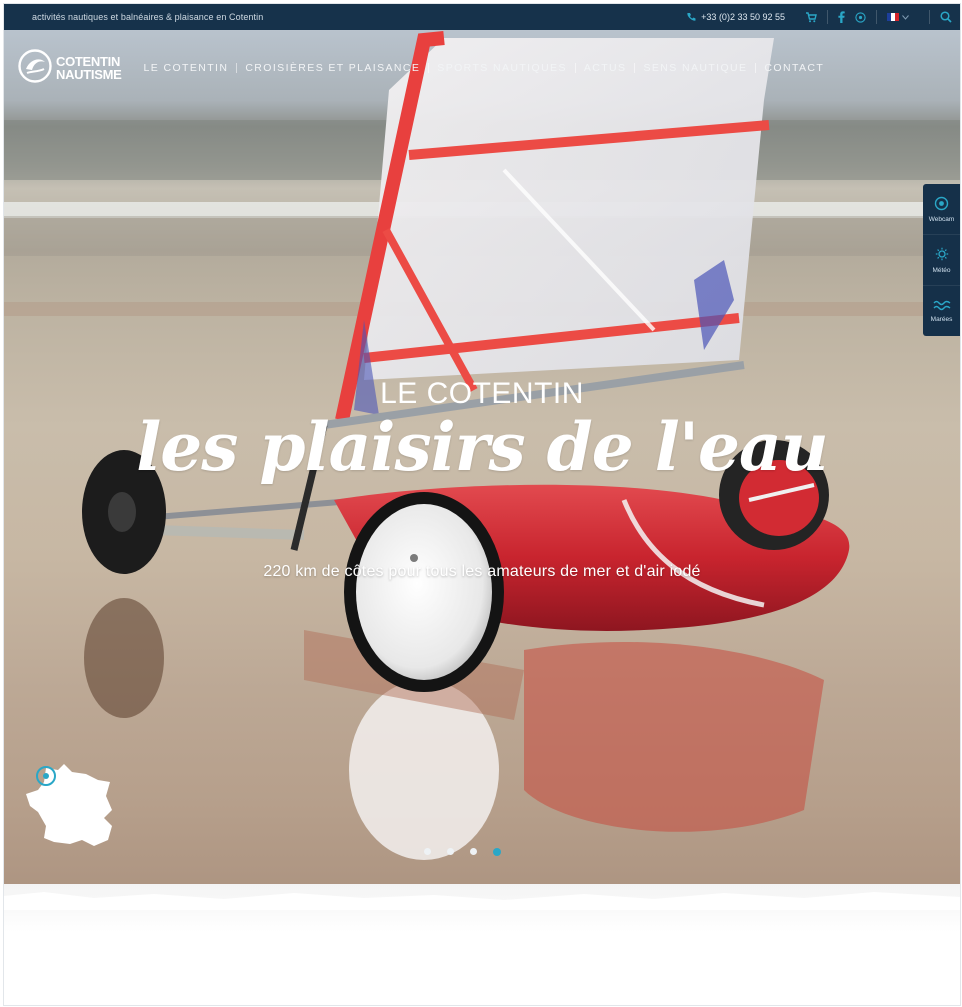 The image size is (962, 1007). I want to click on nav-item-croisieres: Croisières et plaisance, so click(332, 68).